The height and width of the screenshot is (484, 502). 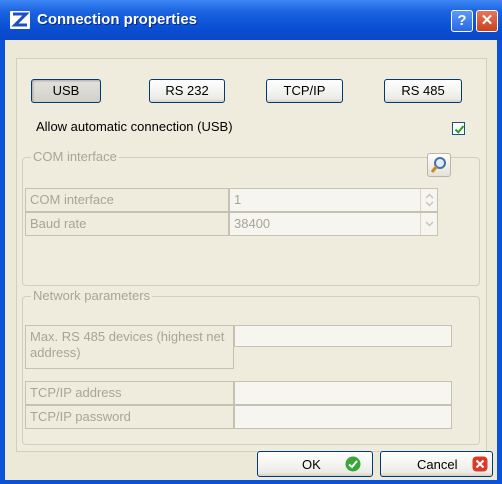 What do you see at coordinates (251, 20) in the screenshot?
I see `title-bar: Connection properties ? ✕` at bounding box center [251, 20].